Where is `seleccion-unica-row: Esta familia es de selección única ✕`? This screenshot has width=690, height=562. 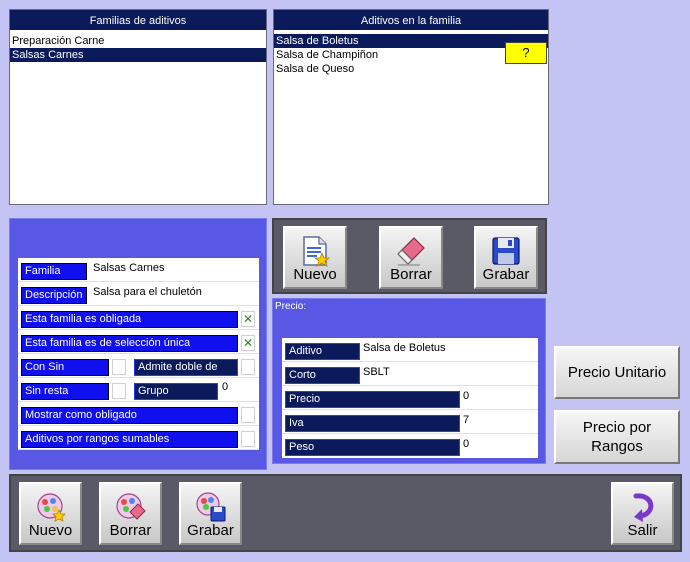
seleccion-unica-row: Esta familia es de selección única ✕ is located at coordinates (138, 342).